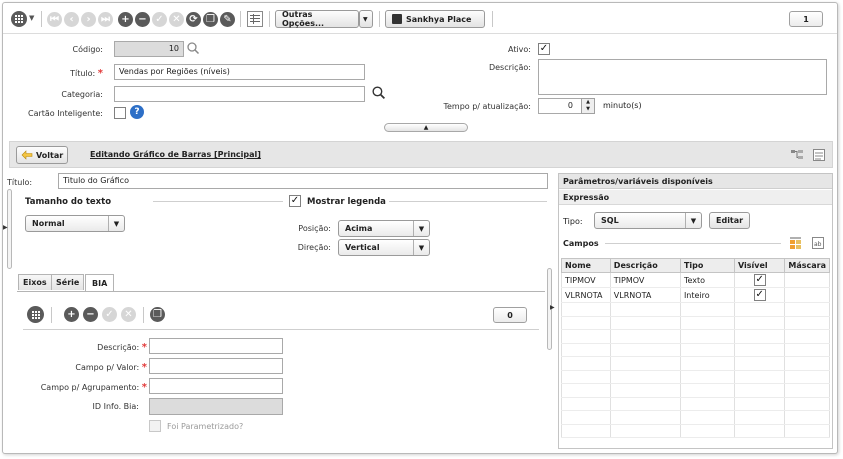  Describe the element at coordinates (362, 247) in the screenshot. I see `direcao-value: Vertical` at that location.